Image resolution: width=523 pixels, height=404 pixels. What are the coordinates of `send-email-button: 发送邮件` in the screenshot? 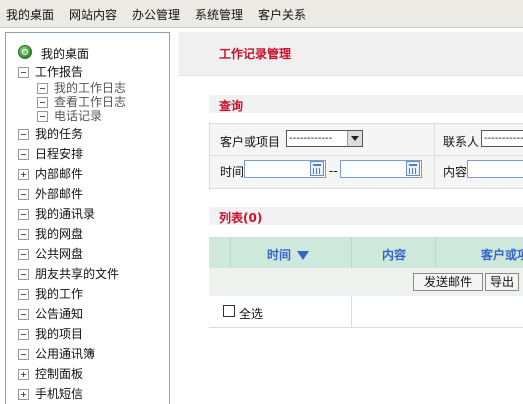 It's located at (448, 282).